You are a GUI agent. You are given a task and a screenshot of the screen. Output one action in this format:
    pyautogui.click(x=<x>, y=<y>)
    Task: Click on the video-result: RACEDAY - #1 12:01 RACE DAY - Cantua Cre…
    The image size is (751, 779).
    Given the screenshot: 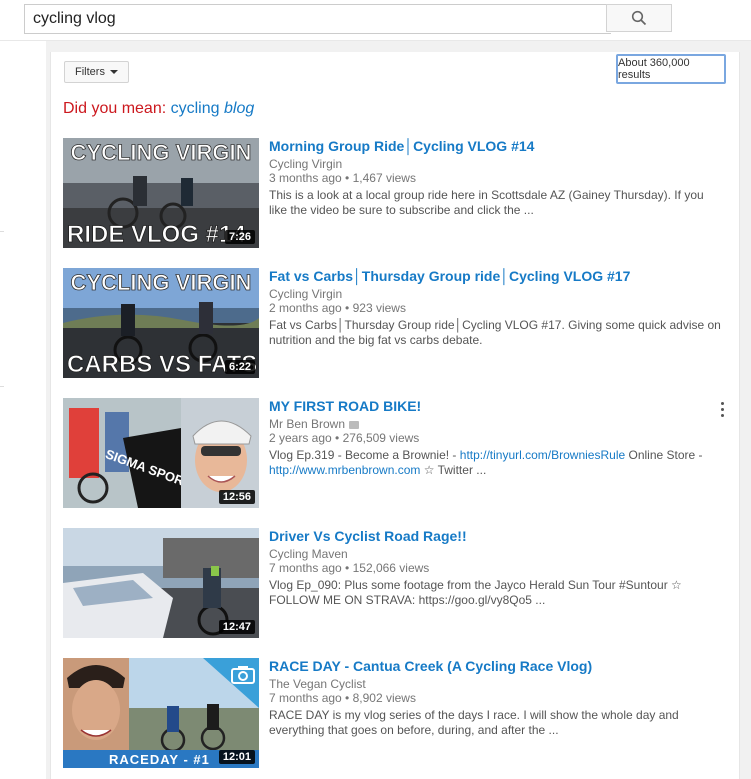 What is the action you would take?
    pyautogui.click(x=393, y=713)
    